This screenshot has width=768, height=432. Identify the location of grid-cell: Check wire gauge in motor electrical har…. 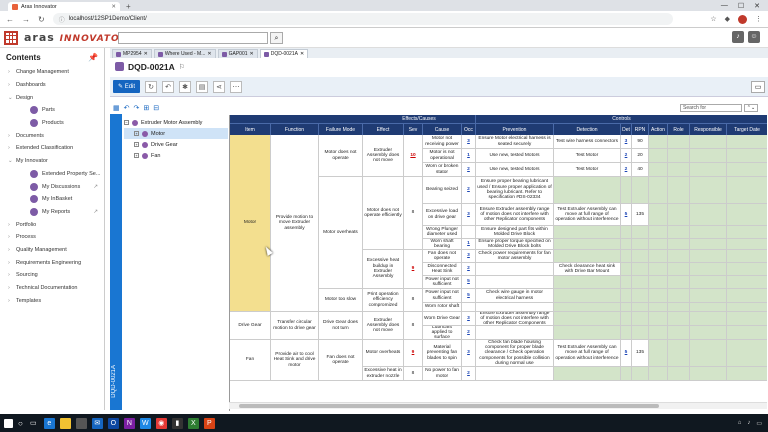
(515, 296).